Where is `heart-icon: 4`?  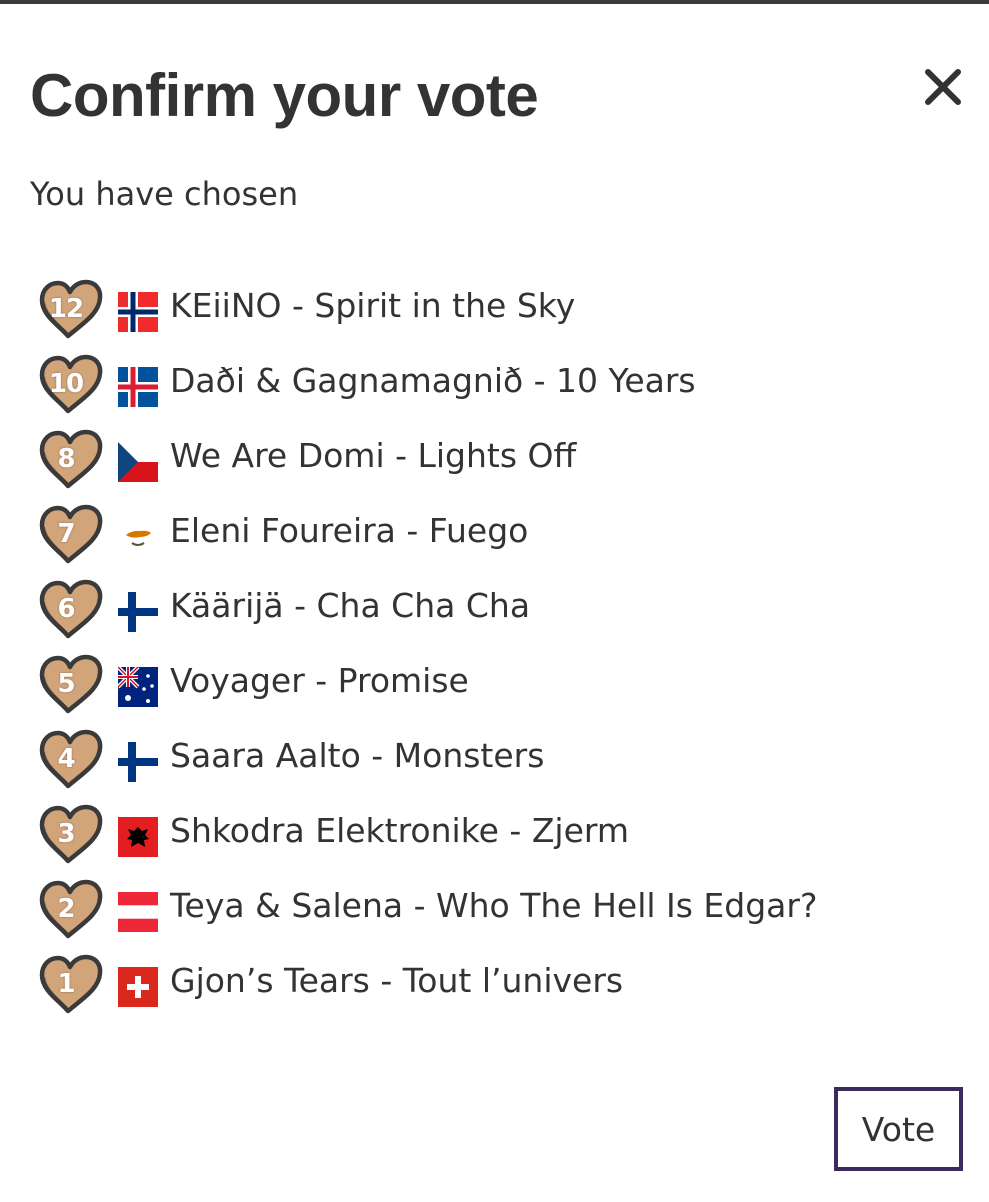
heart-icon: 4 is located at coordinates (71, 759).